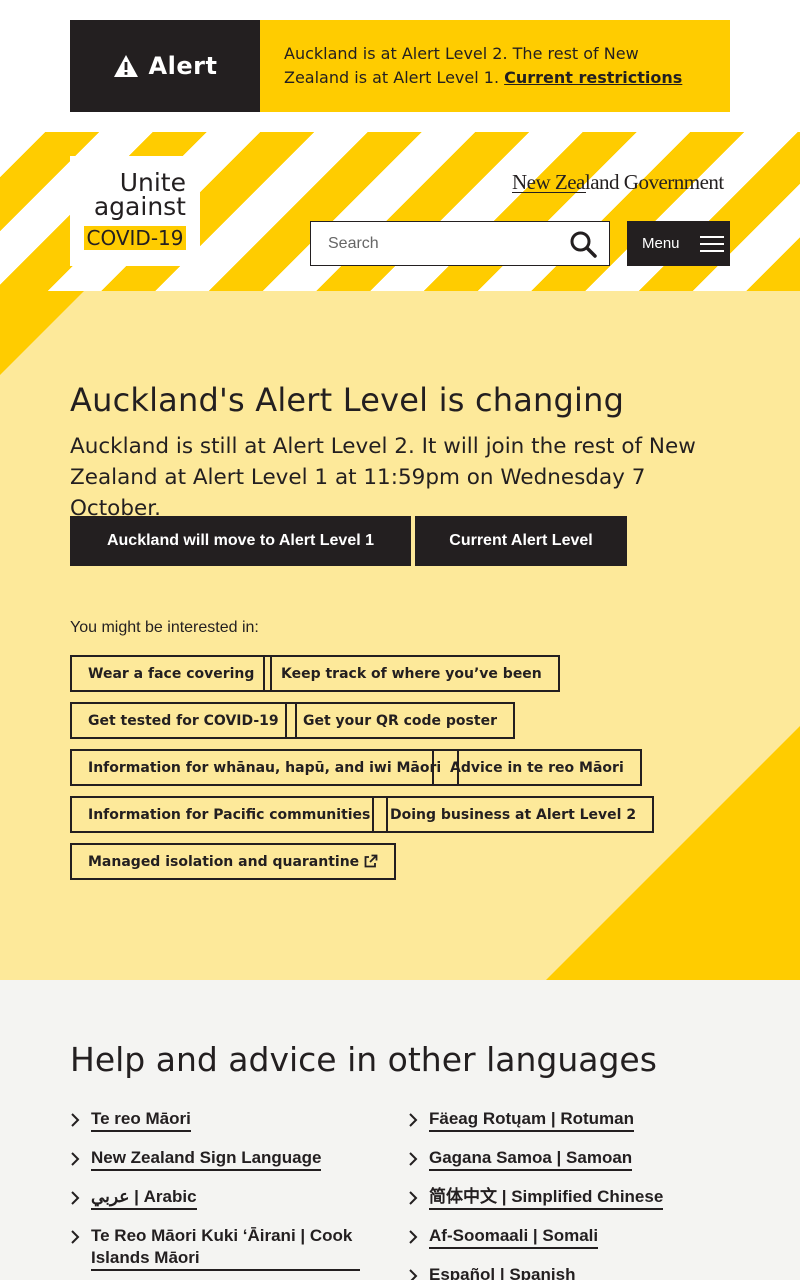 This screenshot has width=800, height=1280. Describe the element at coordinates (135, 238) in the screenshot. I see `logo-line-3: COVID-19` at that location.